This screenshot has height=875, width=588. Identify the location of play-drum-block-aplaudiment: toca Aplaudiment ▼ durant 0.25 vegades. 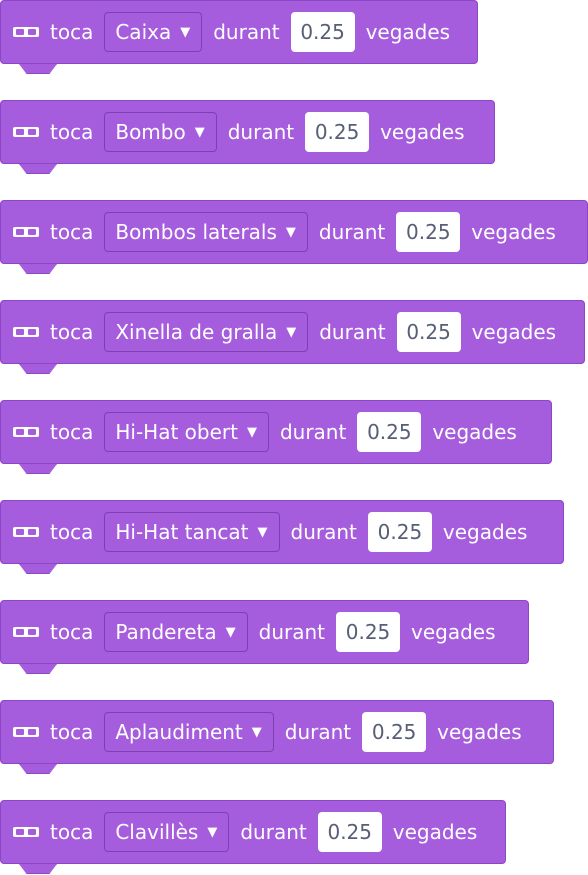
(277, 737).